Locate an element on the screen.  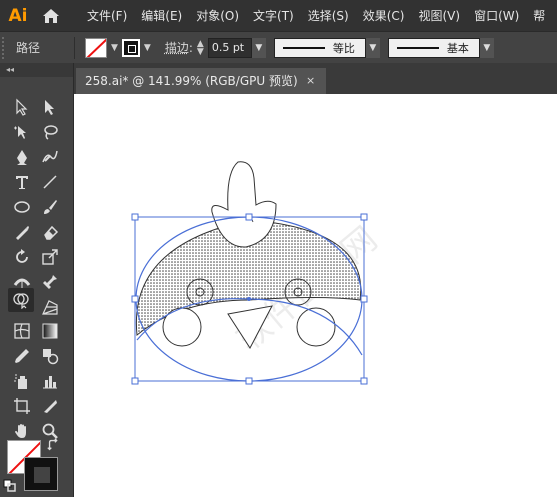
document-tab: 258.ai* @ 141.99% (RGB/GPU 预览) × is located at coordinates (201, 81).